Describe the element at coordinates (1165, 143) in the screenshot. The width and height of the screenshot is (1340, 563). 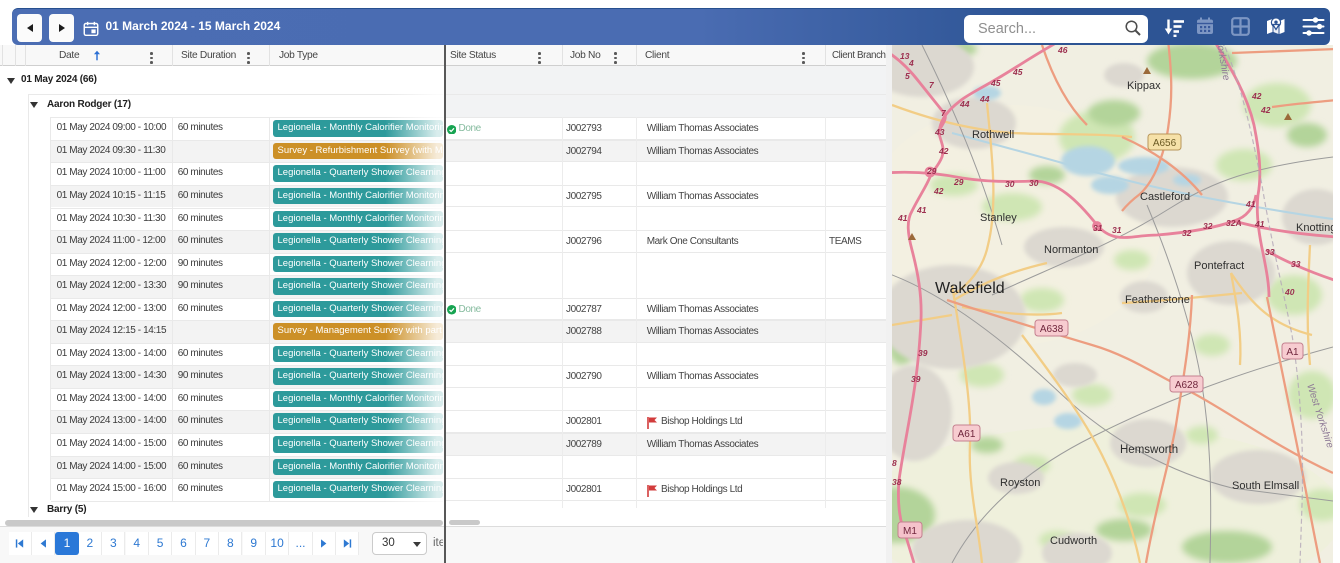
I see `svg-text: A656` at that location.